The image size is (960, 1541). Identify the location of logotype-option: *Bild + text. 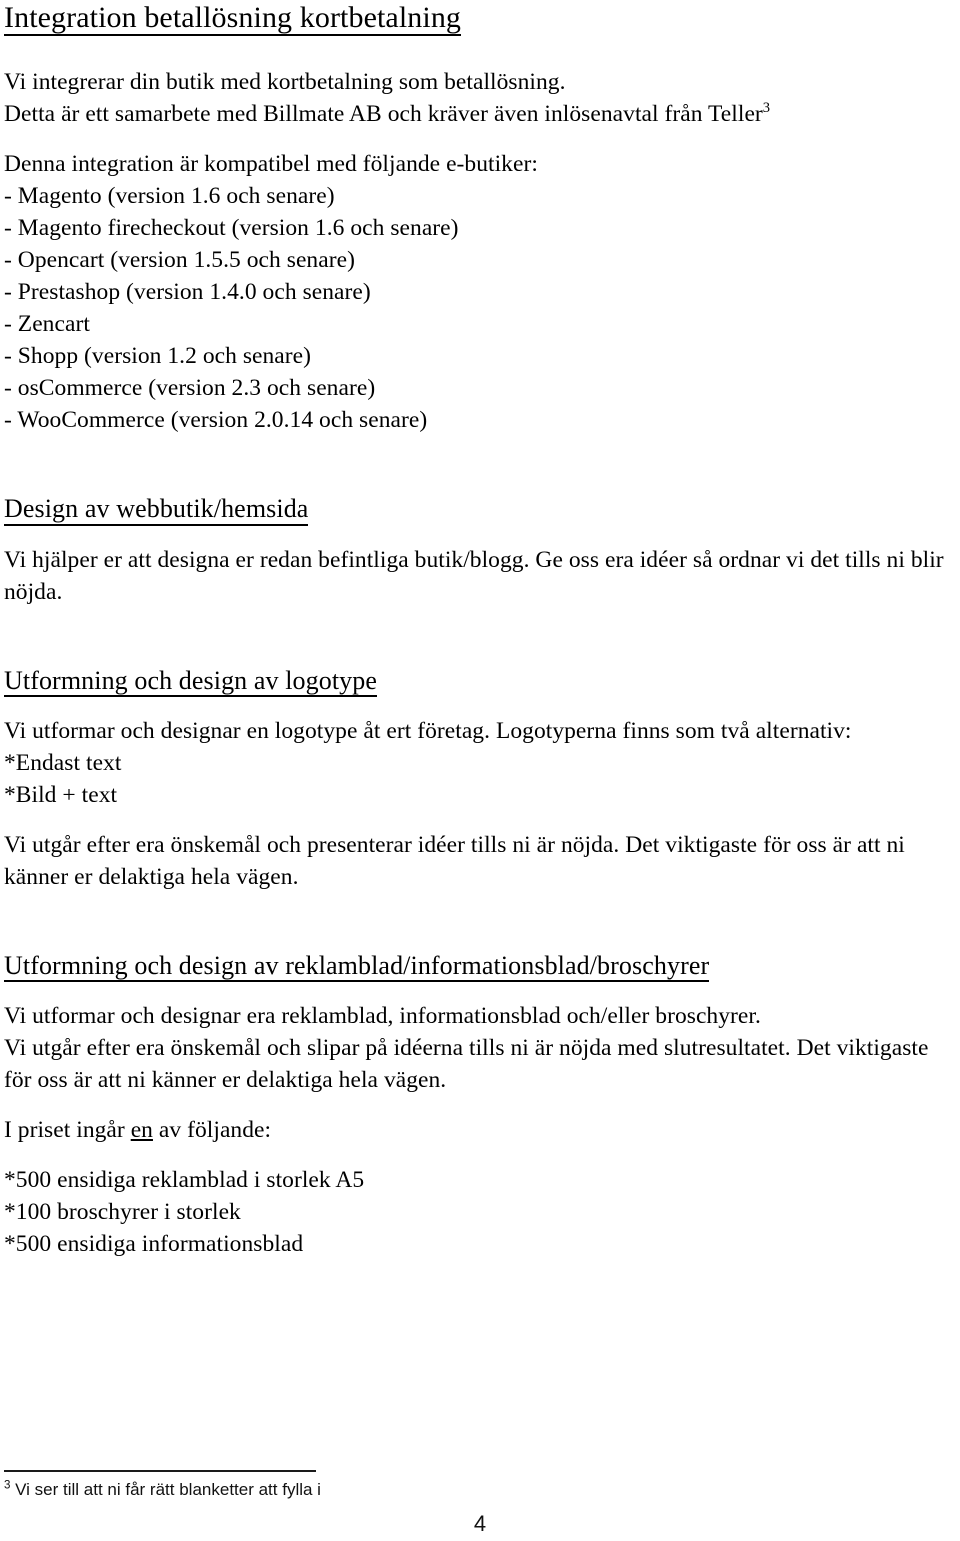
(61, 794).